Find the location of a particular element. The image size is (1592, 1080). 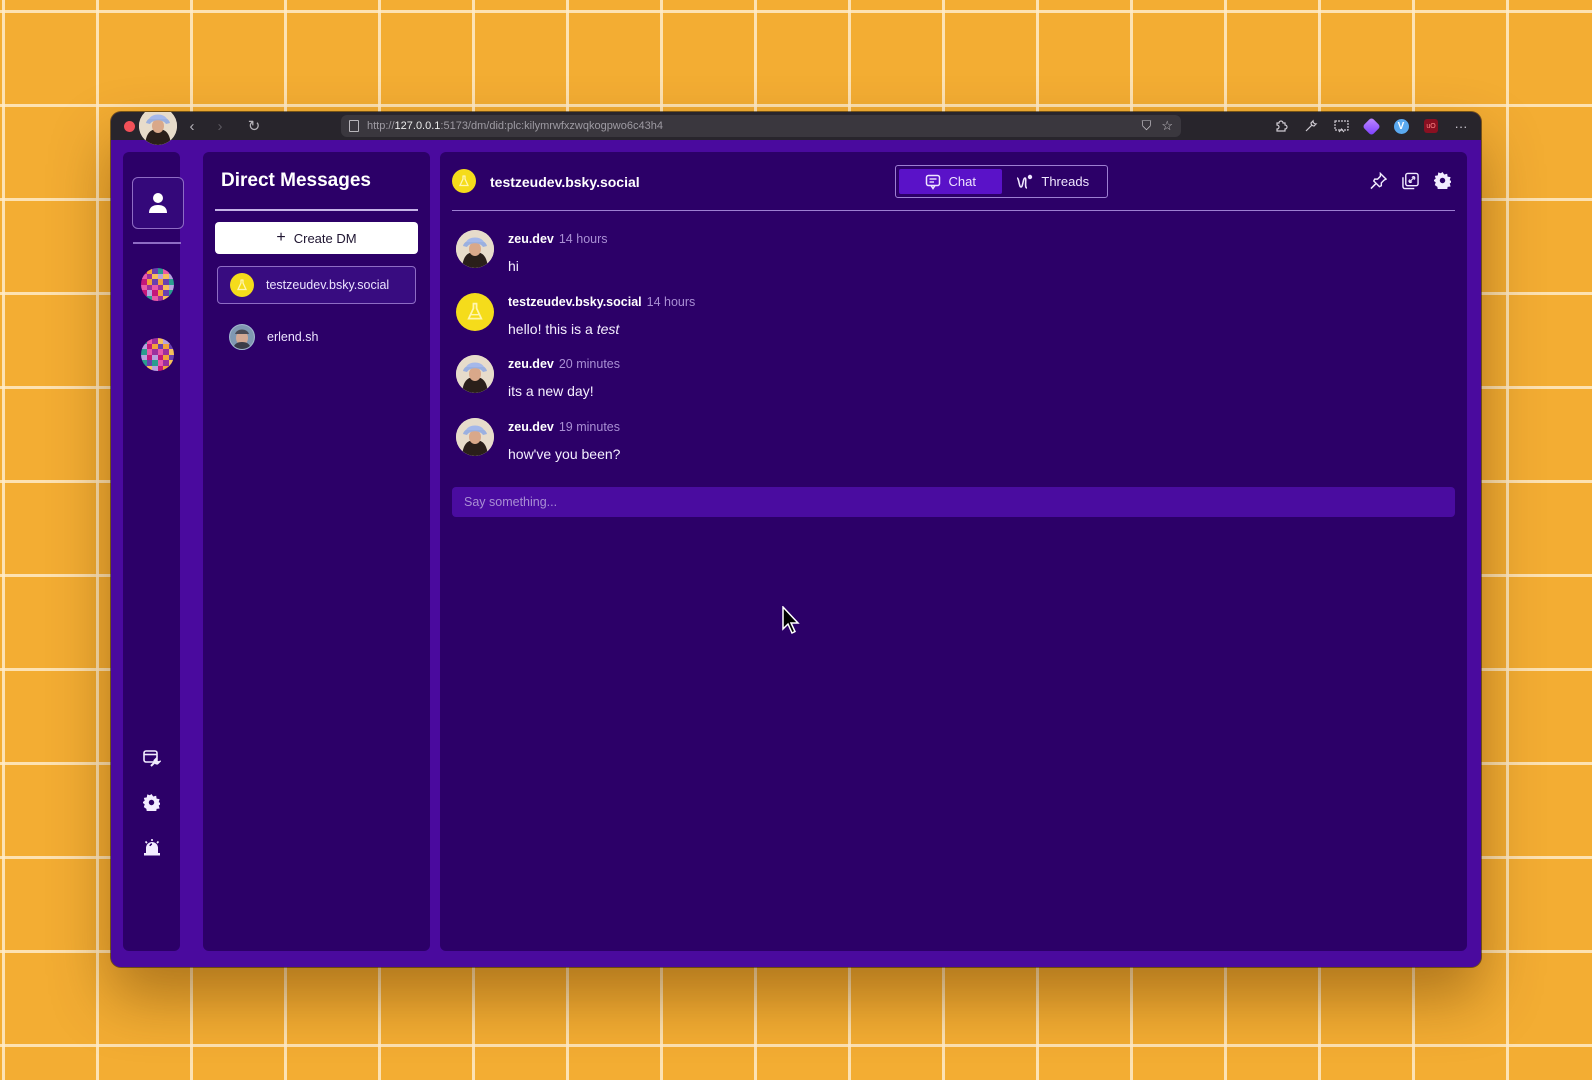

extensions-bar: V uO ··· is located at coordinates (1371, 126).